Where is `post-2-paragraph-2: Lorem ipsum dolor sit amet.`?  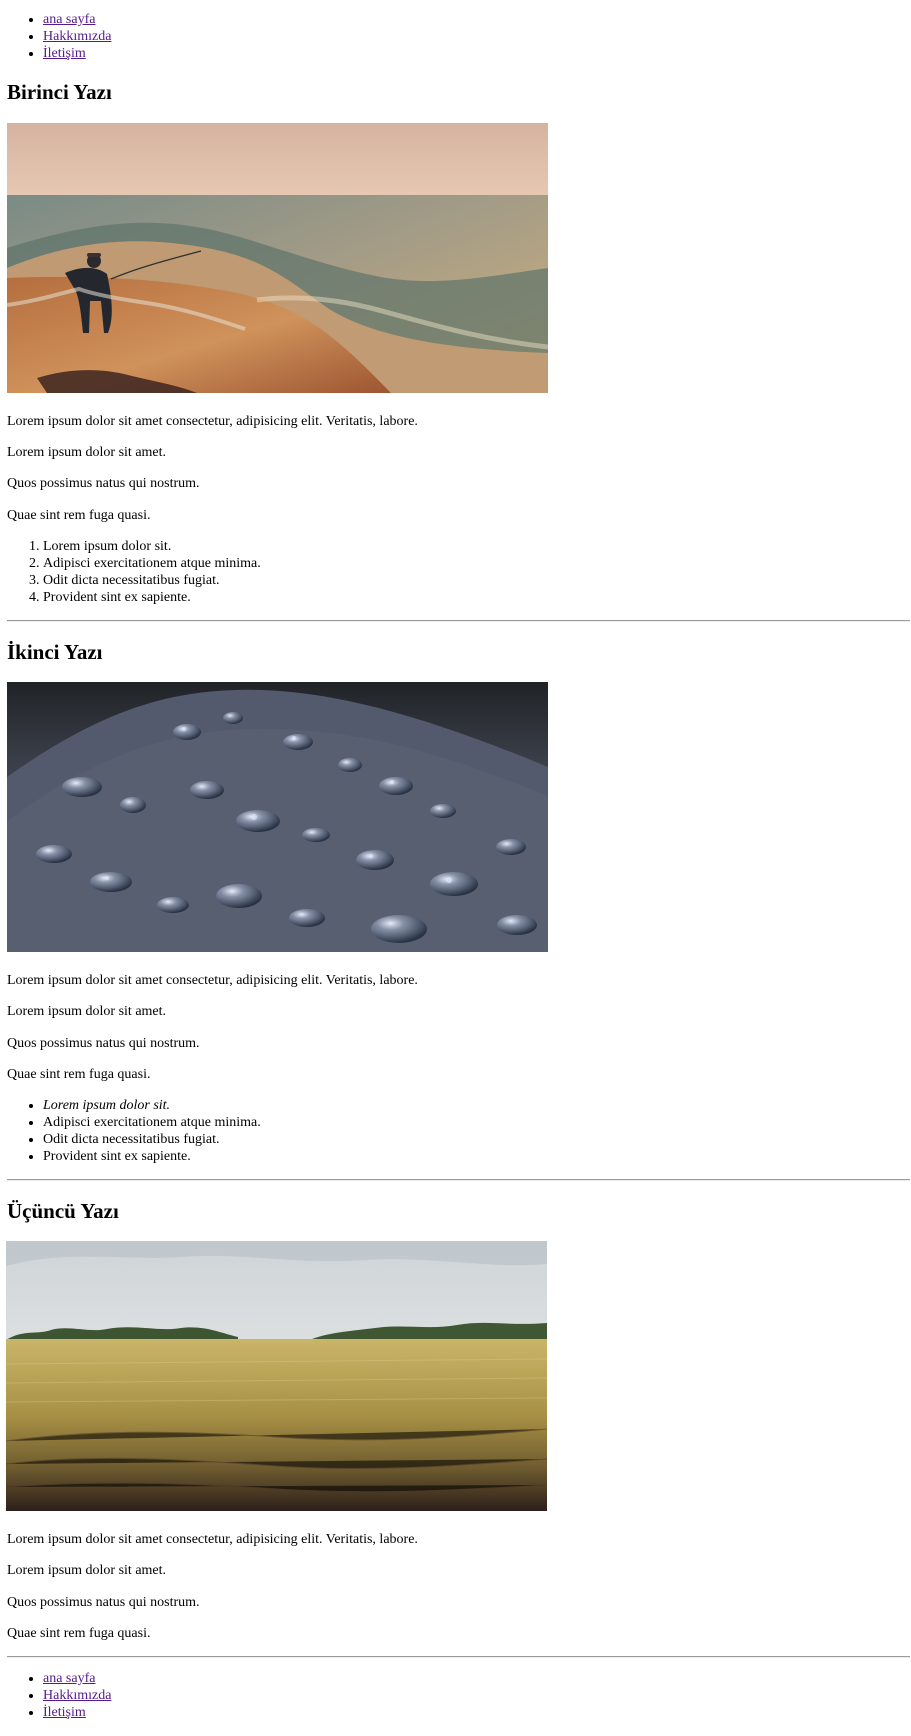 post-2-paragraph-2: Lorem ipsum dolor sit amet. is located at coordinates (87, 1011).